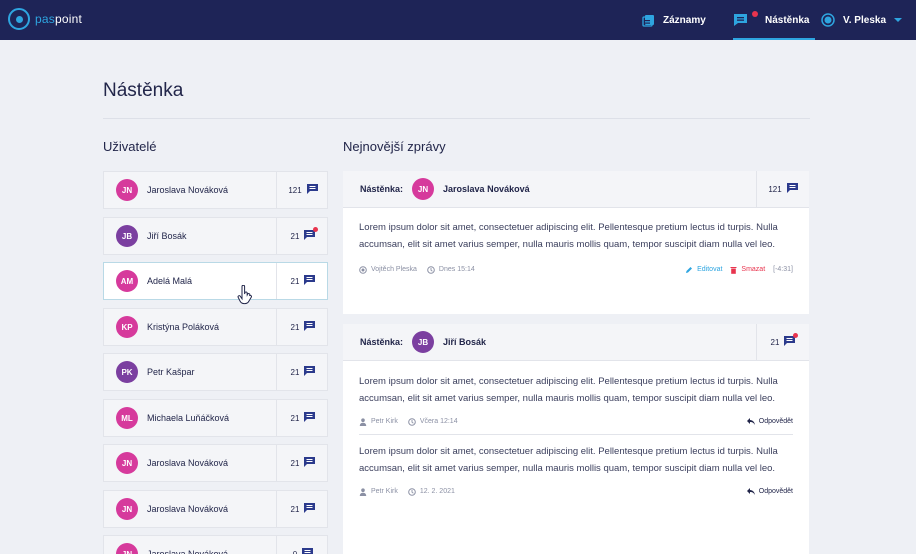 This screenshot has width=916, height=554. What do you see at coordinates (215, 372) in the screenshot?
I see `user-list-item: PK Petr Kašpar 21` at bounding box center [215, 372].